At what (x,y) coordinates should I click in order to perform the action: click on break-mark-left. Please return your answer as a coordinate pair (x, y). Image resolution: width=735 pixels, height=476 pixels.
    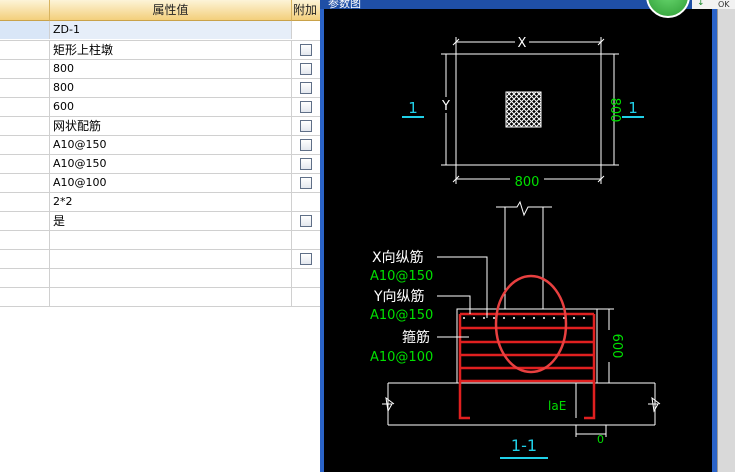
    Looking at the image, I should click on (388, 404).